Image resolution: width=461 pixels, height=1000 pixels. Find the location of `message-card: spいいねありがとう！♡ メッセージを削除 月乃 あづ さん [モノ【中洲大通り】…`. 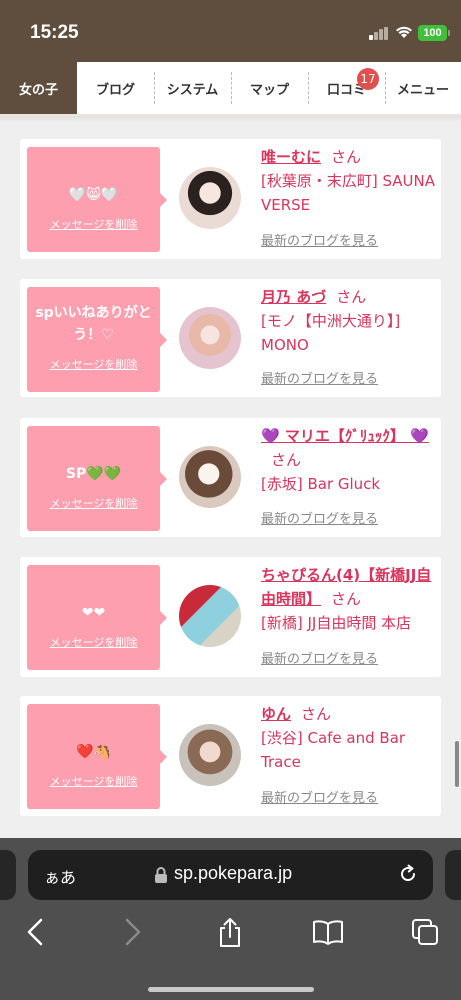

message-card: spいいねありがとう！♡ メッセージを削除 月乃 あづ さん [モノ【中洲大通り】… is located at coordinates (230, 338).